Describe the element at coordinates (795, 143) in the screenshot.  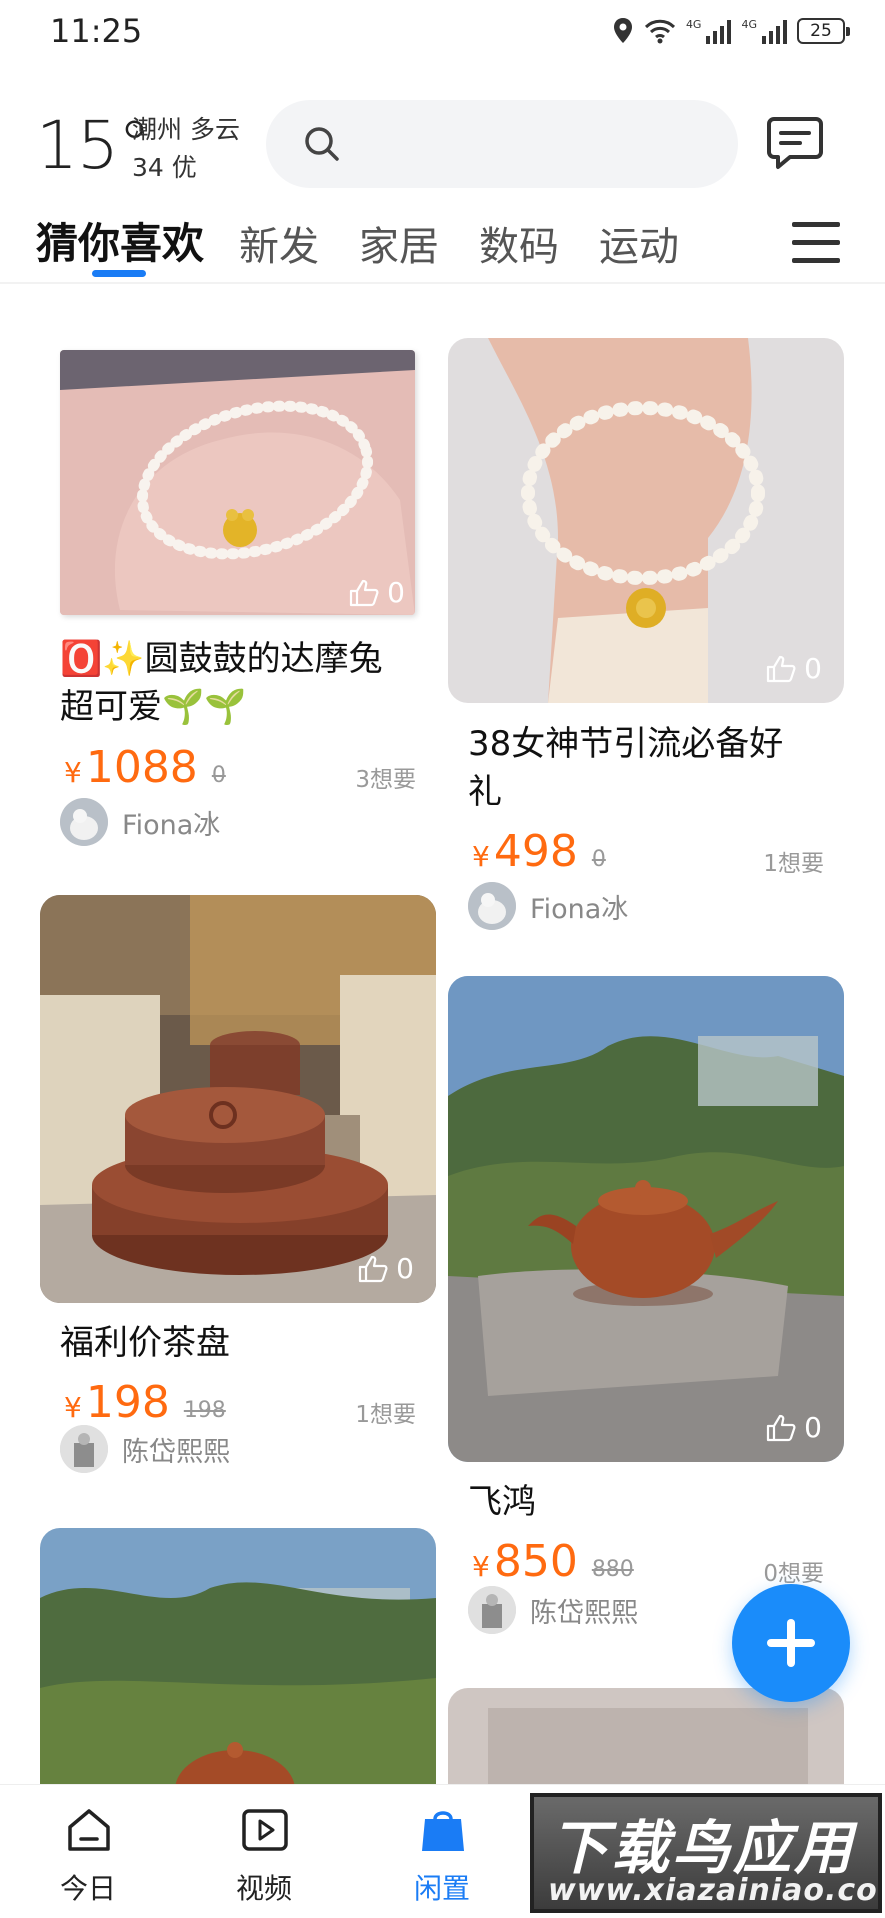
I see `message-icon` at that location.